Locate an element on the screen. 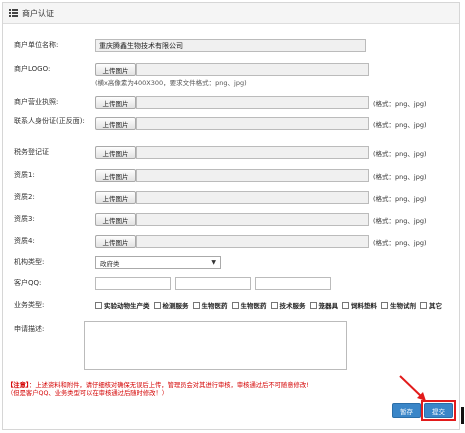 The height and width of the screenshot is (433, 465). qualification-3-file-field is located at coordinates (252, 219).